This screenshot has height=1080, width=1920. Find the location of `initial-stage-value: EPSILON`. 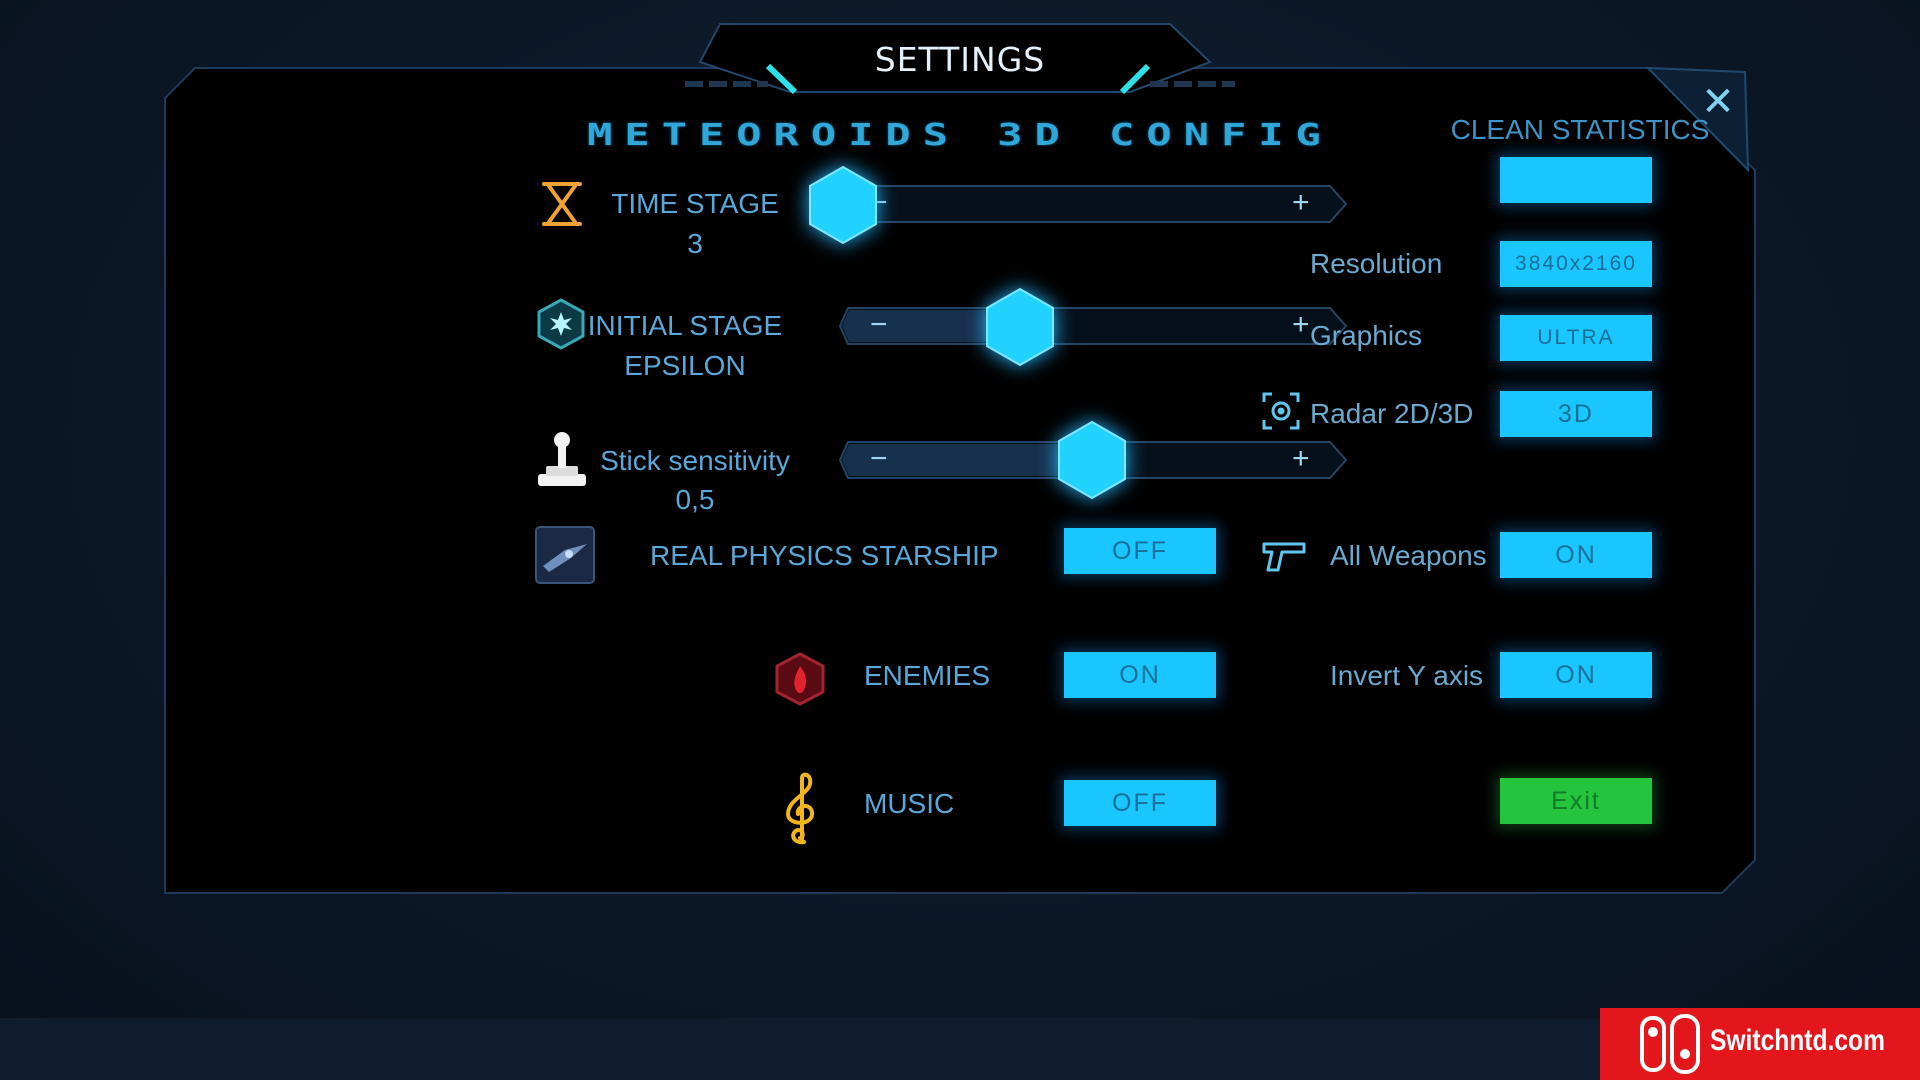

initial-stage-value: EPSILON is located at coordinates (685, 365).